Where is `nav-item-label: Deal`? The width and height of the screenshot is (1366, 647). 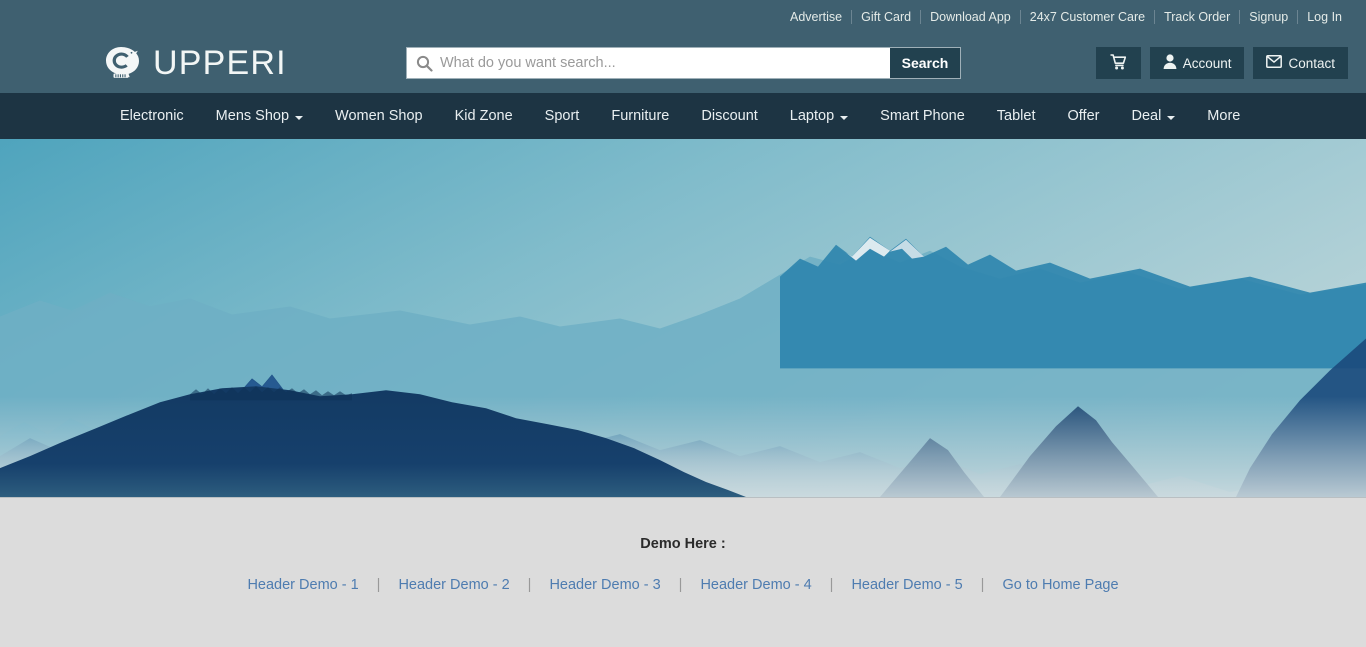 nav-item-label: Deal is located at coordinates (1146, 116).